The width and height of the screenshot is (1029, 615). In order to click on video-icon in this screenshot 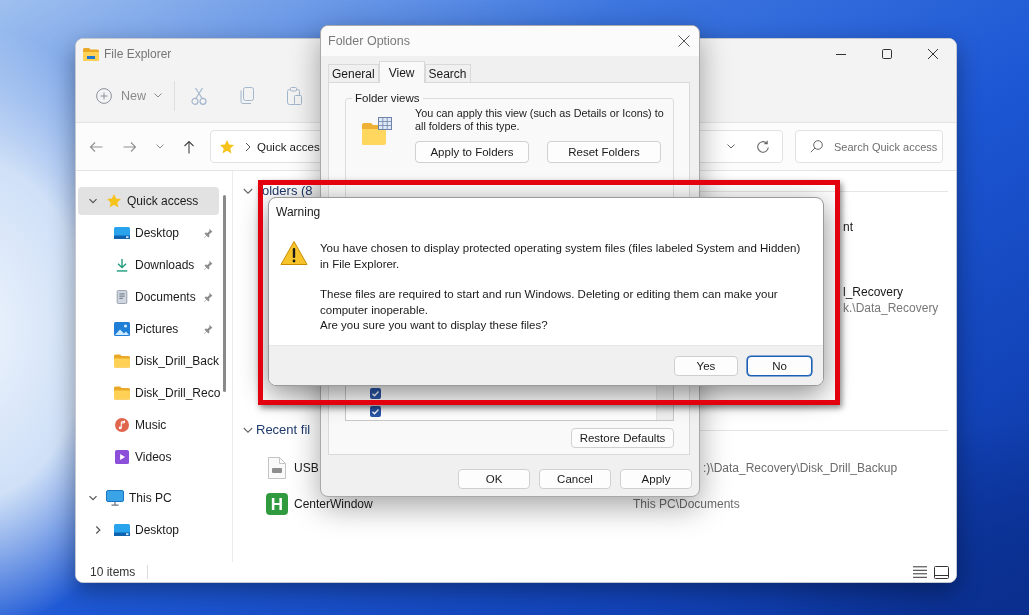, I will do `click(122, 457)`.